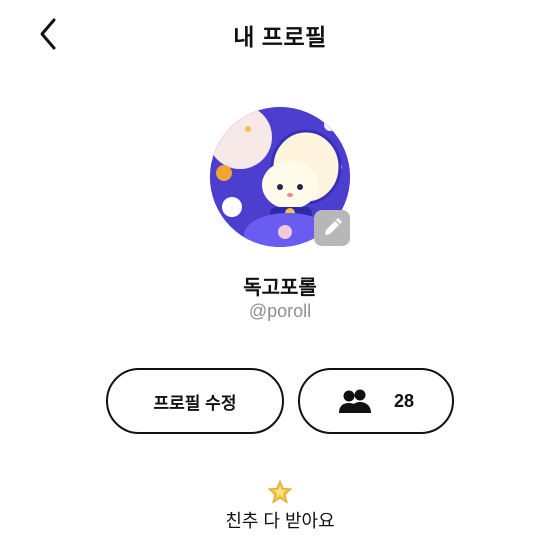 This screenshot has width=560, height=560. I want to click on profile-name: 독고포롤, so click(280, 288).